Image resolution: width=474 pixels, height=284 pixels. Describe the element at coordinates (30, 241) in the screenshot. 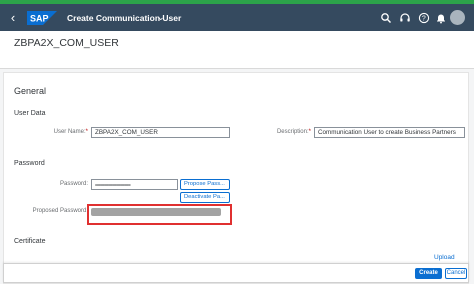

I see `group-title-certificate: Certificate` at that location.